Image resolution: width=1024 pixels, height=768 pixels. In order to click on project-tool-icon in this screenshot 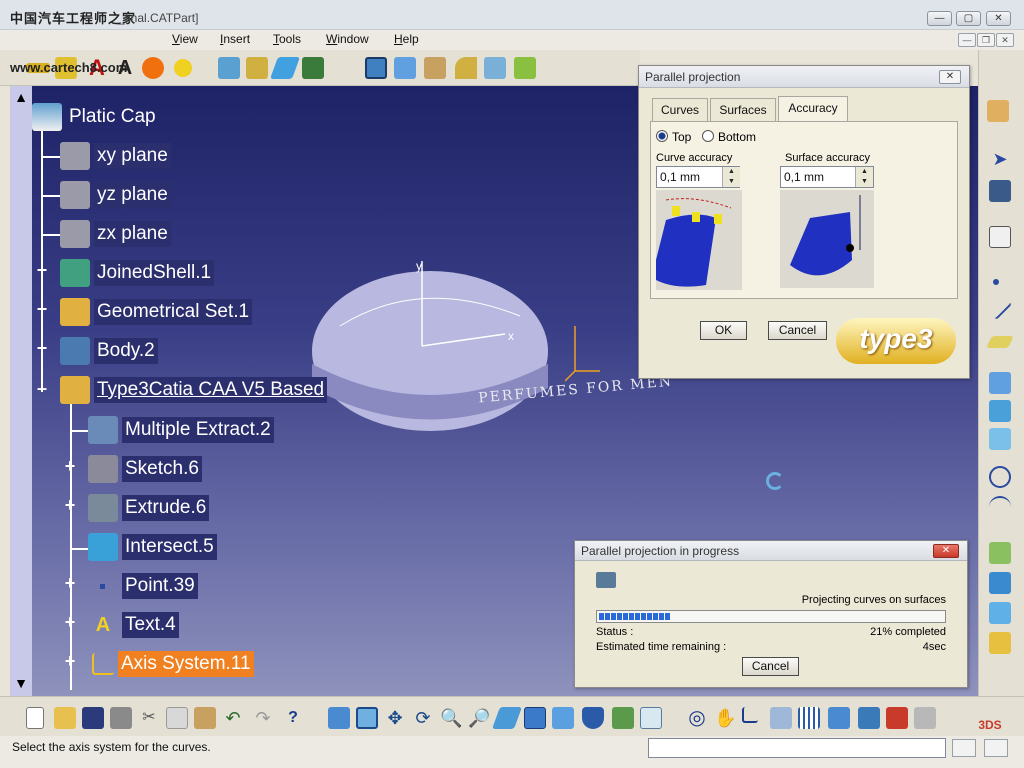, I will do `click(1000, 553)`.